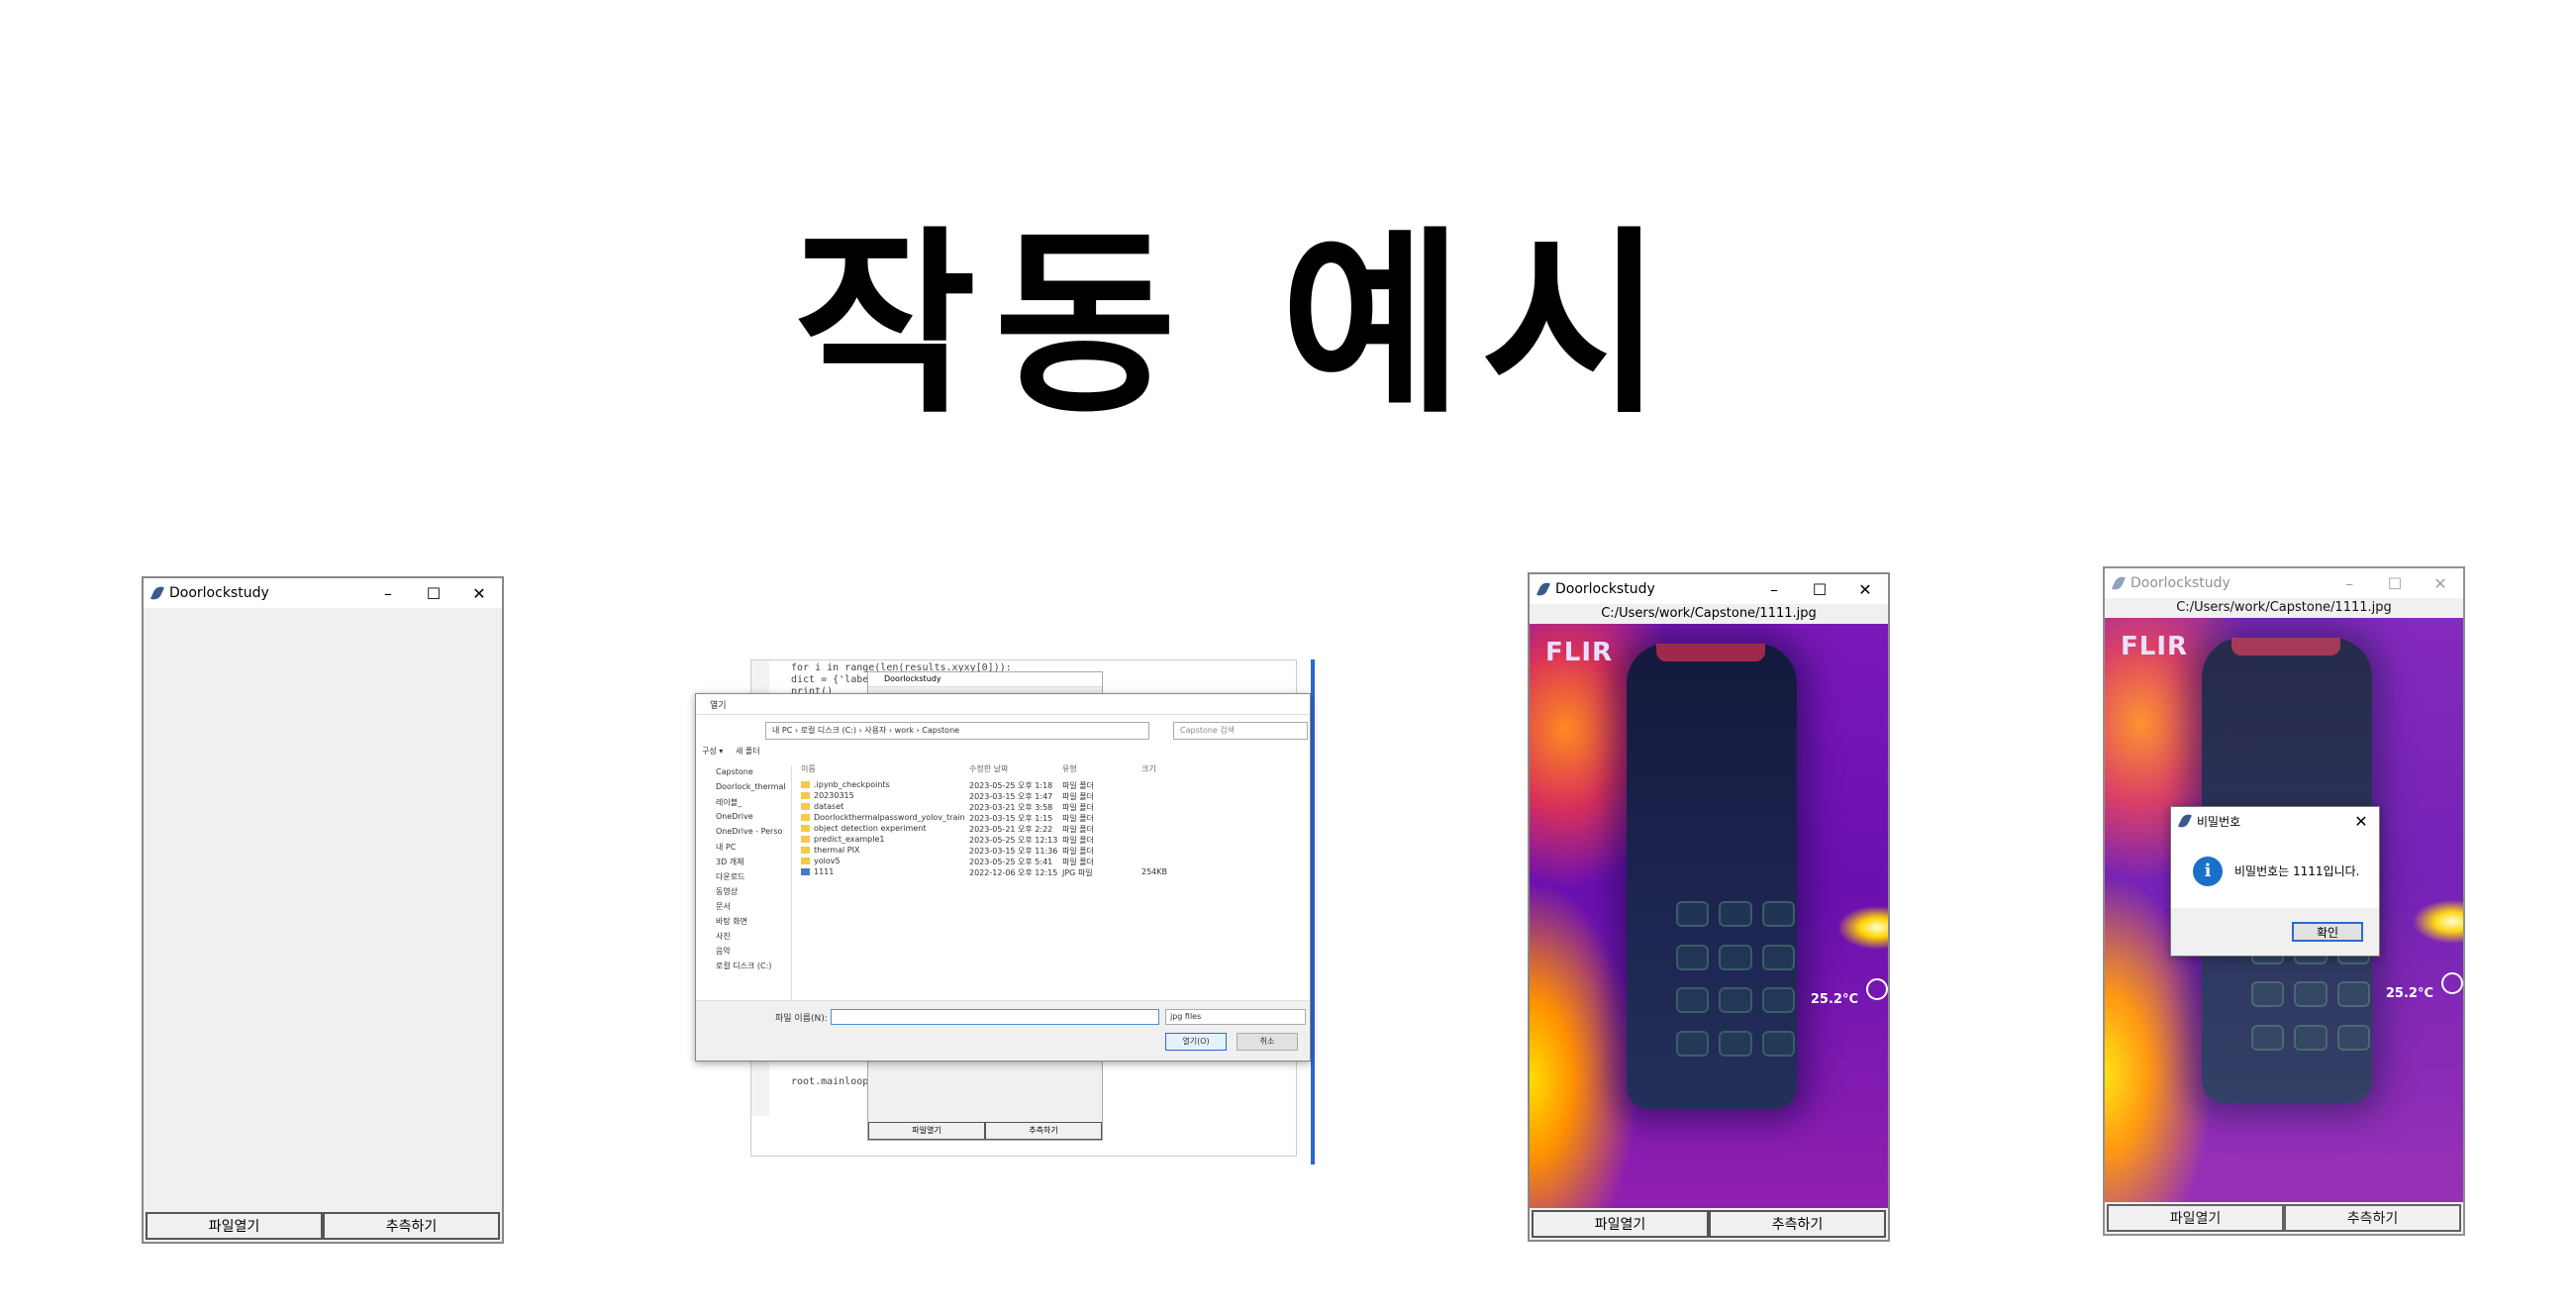 This screenshot has height=1315, width=2576. What do you see at coordinates (1241, 731) in the screenshot?
I see `search-input: Capstone 검색` at bounding box center [1241, 731].